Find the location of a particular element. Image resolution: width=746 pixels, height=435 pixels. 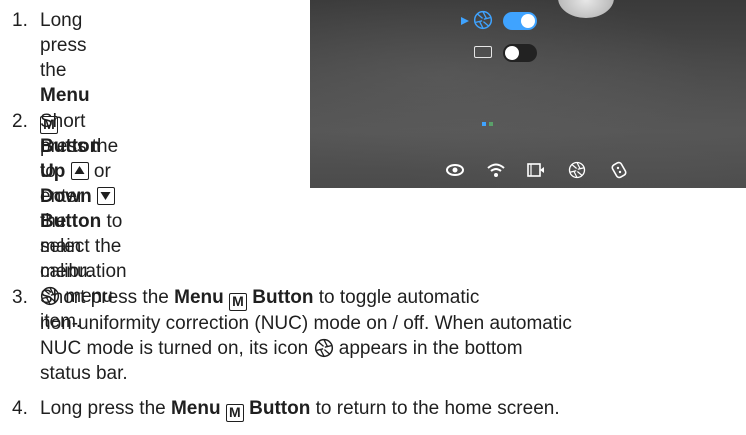

wifi-icon is located at coordinates (496, 170).